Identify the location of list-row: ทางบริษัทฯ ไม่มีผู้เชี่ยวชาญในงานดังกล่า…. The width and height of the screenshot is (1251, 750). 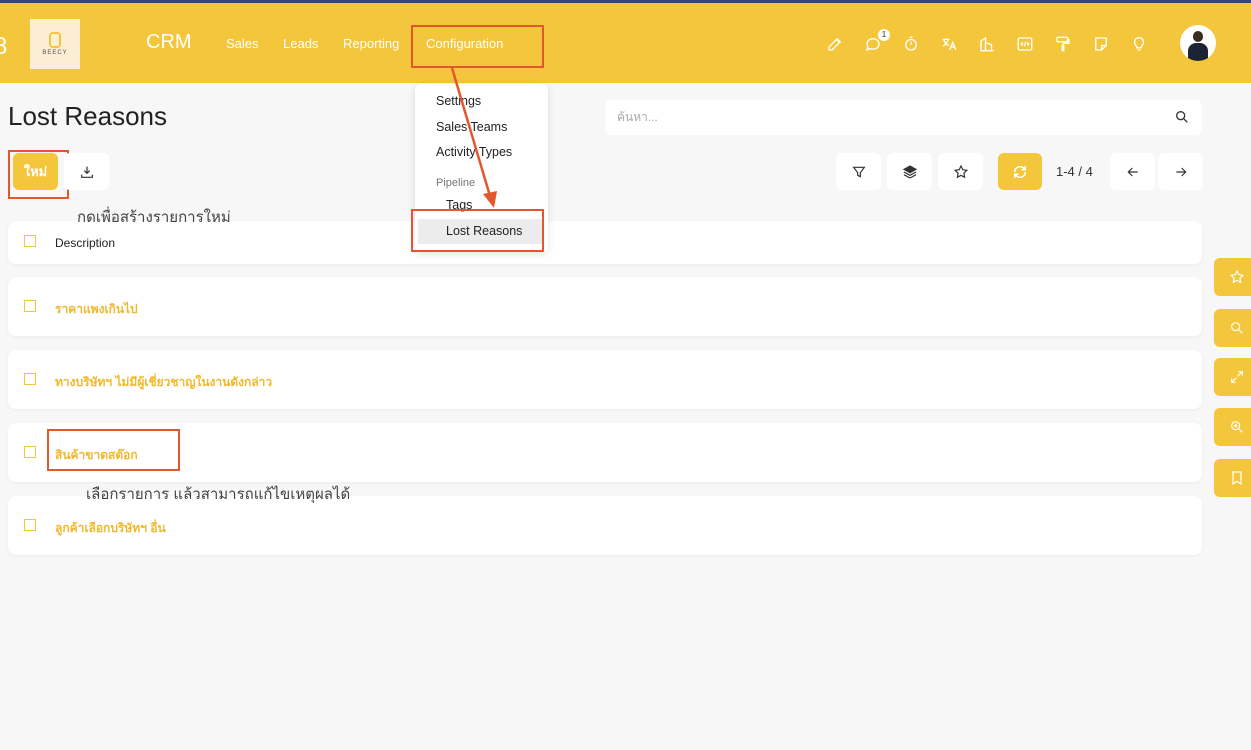
(605, 379).